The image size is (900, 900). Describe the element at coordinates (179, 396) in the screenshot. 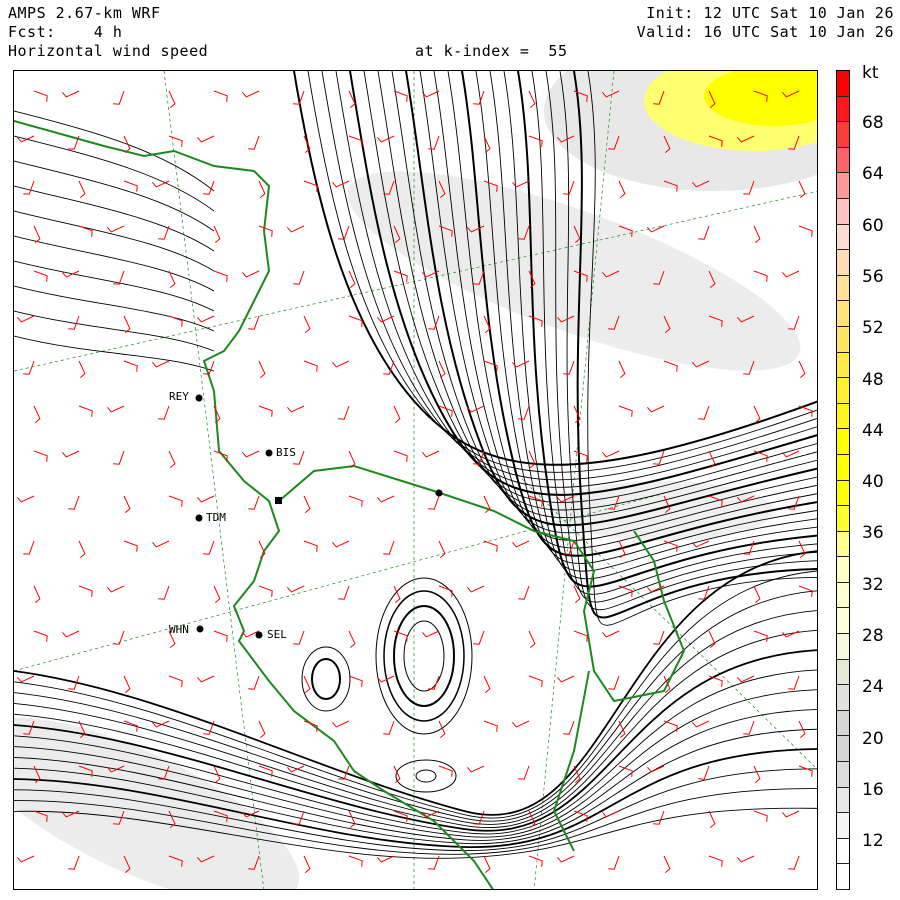

I see `station-label-rey: REY` at that location.